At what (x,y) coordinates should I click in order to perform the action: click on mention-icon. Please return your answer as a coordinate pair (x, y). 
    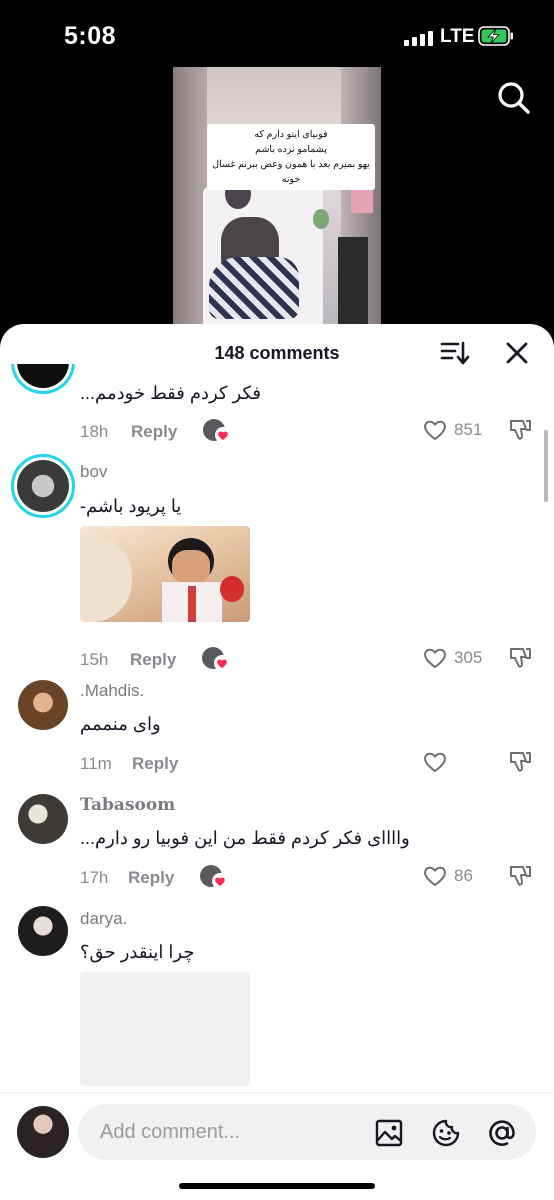
    Looking at the image, I should click on (502, 1133).